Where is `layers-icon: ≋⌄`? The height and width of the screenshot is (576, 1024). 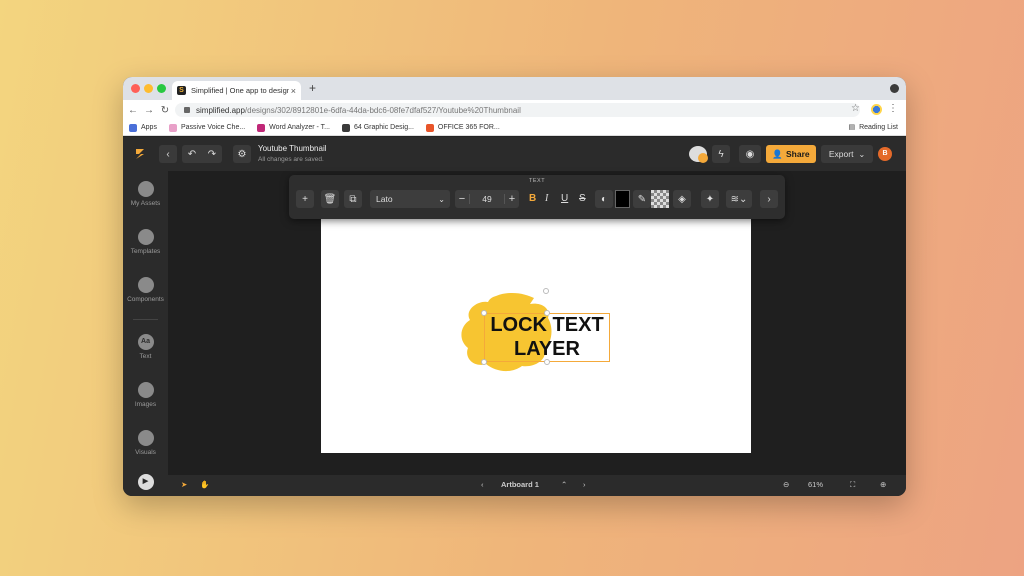
layers-icon: ≋⌄ is located at coordinates (739, 199).